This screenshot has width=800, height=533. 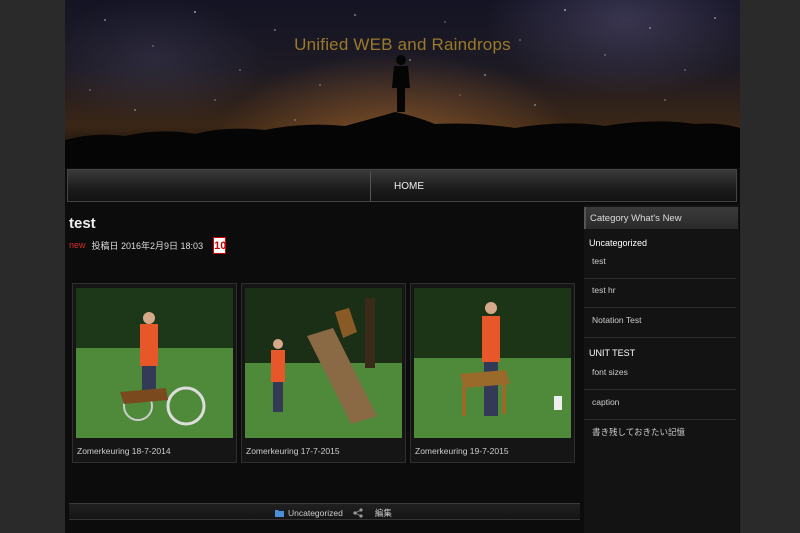 What do you see at coordinates (124, 451) in the screenshot?
I see `gallery-caption: Zomerkeuring 18-7-2014` at bounding box center [124, 451].